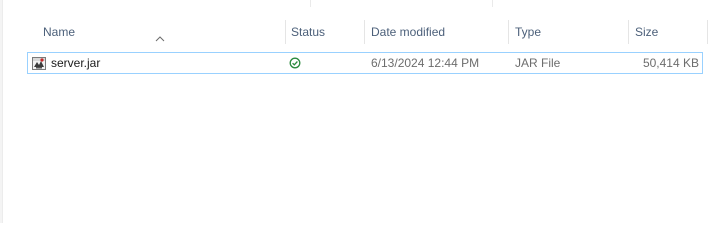 The height and width of the screenshot is (240, 719). I want to click on sync-ok-check-icon, so click(295, 63).